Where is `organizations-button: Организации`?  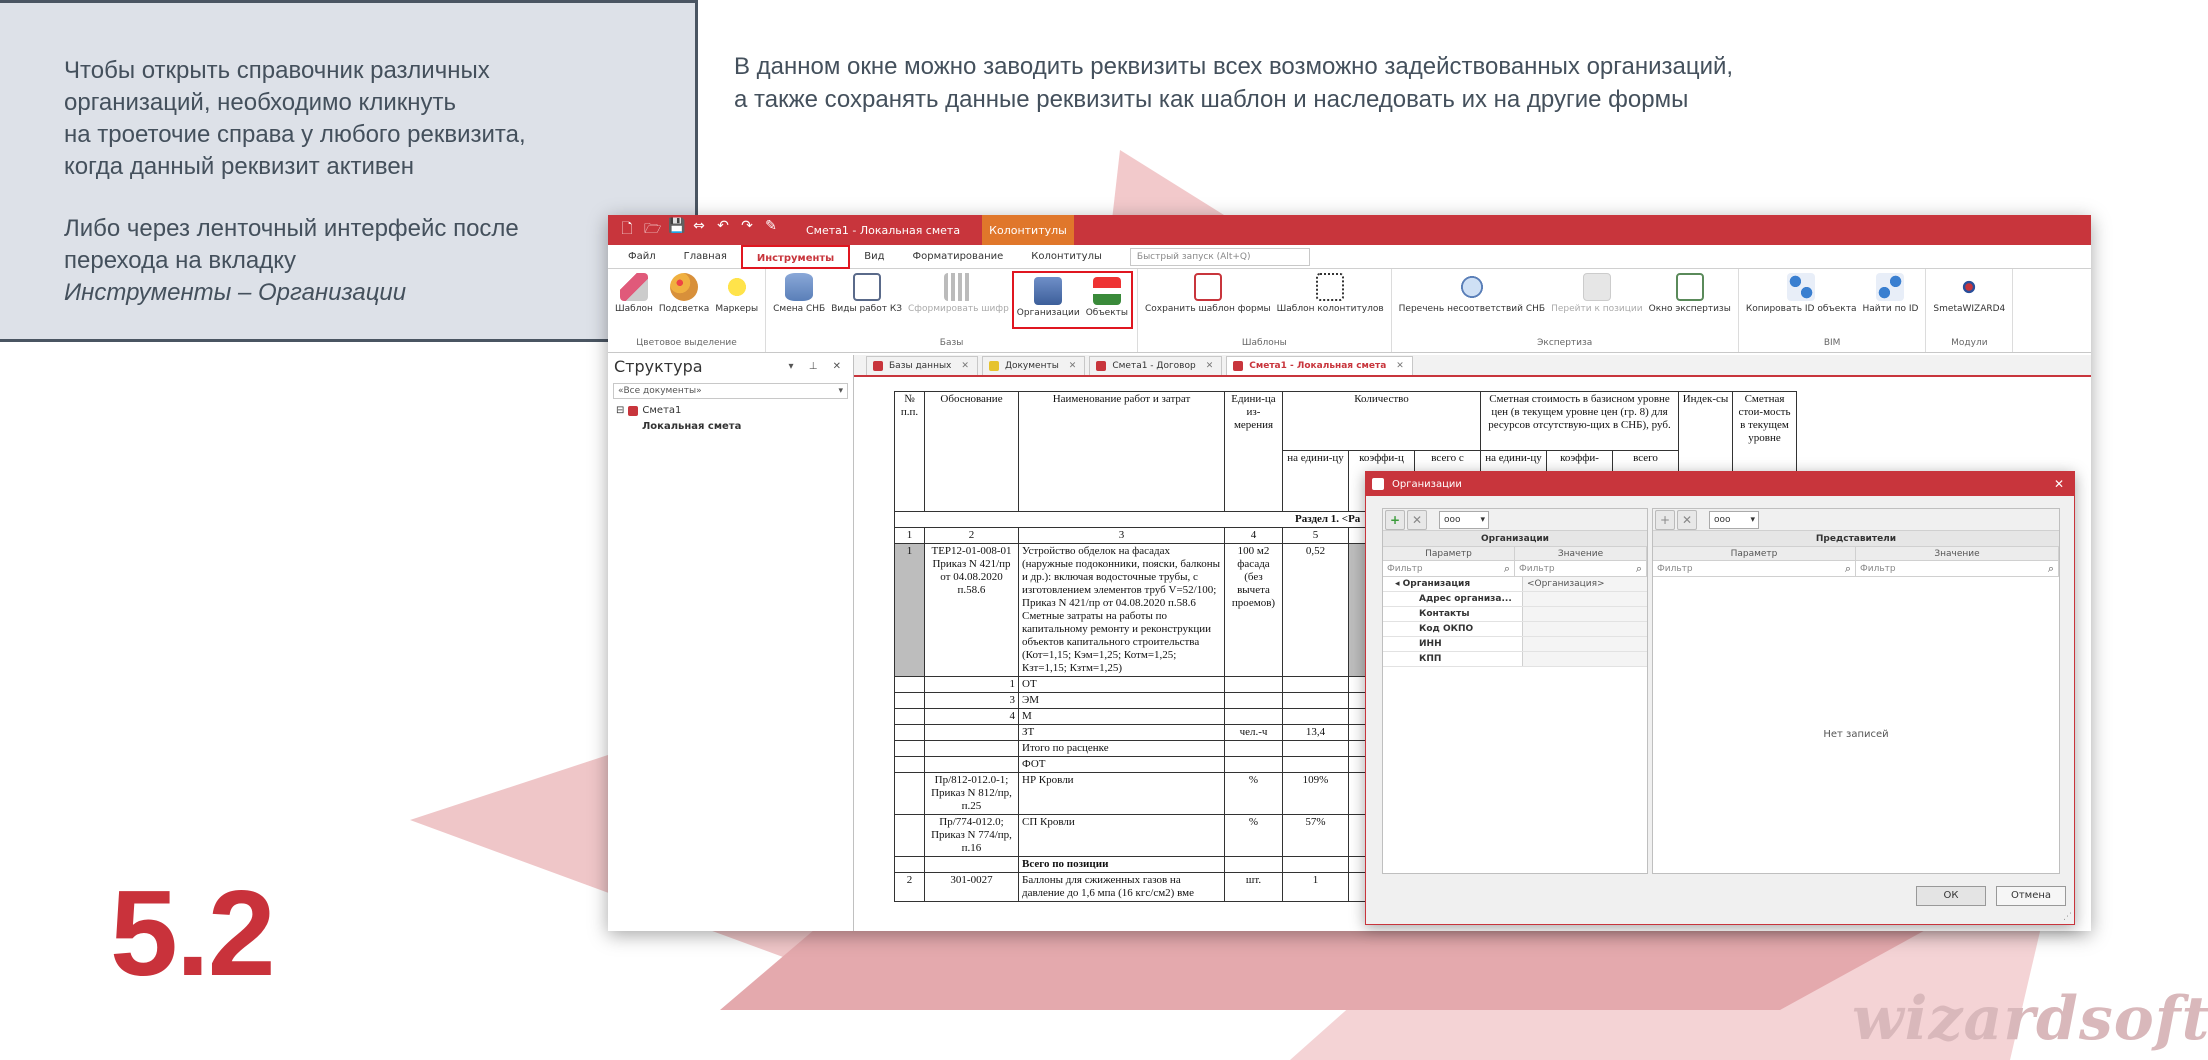
organizations-button: Организации is located at coordinates (1048, 300).